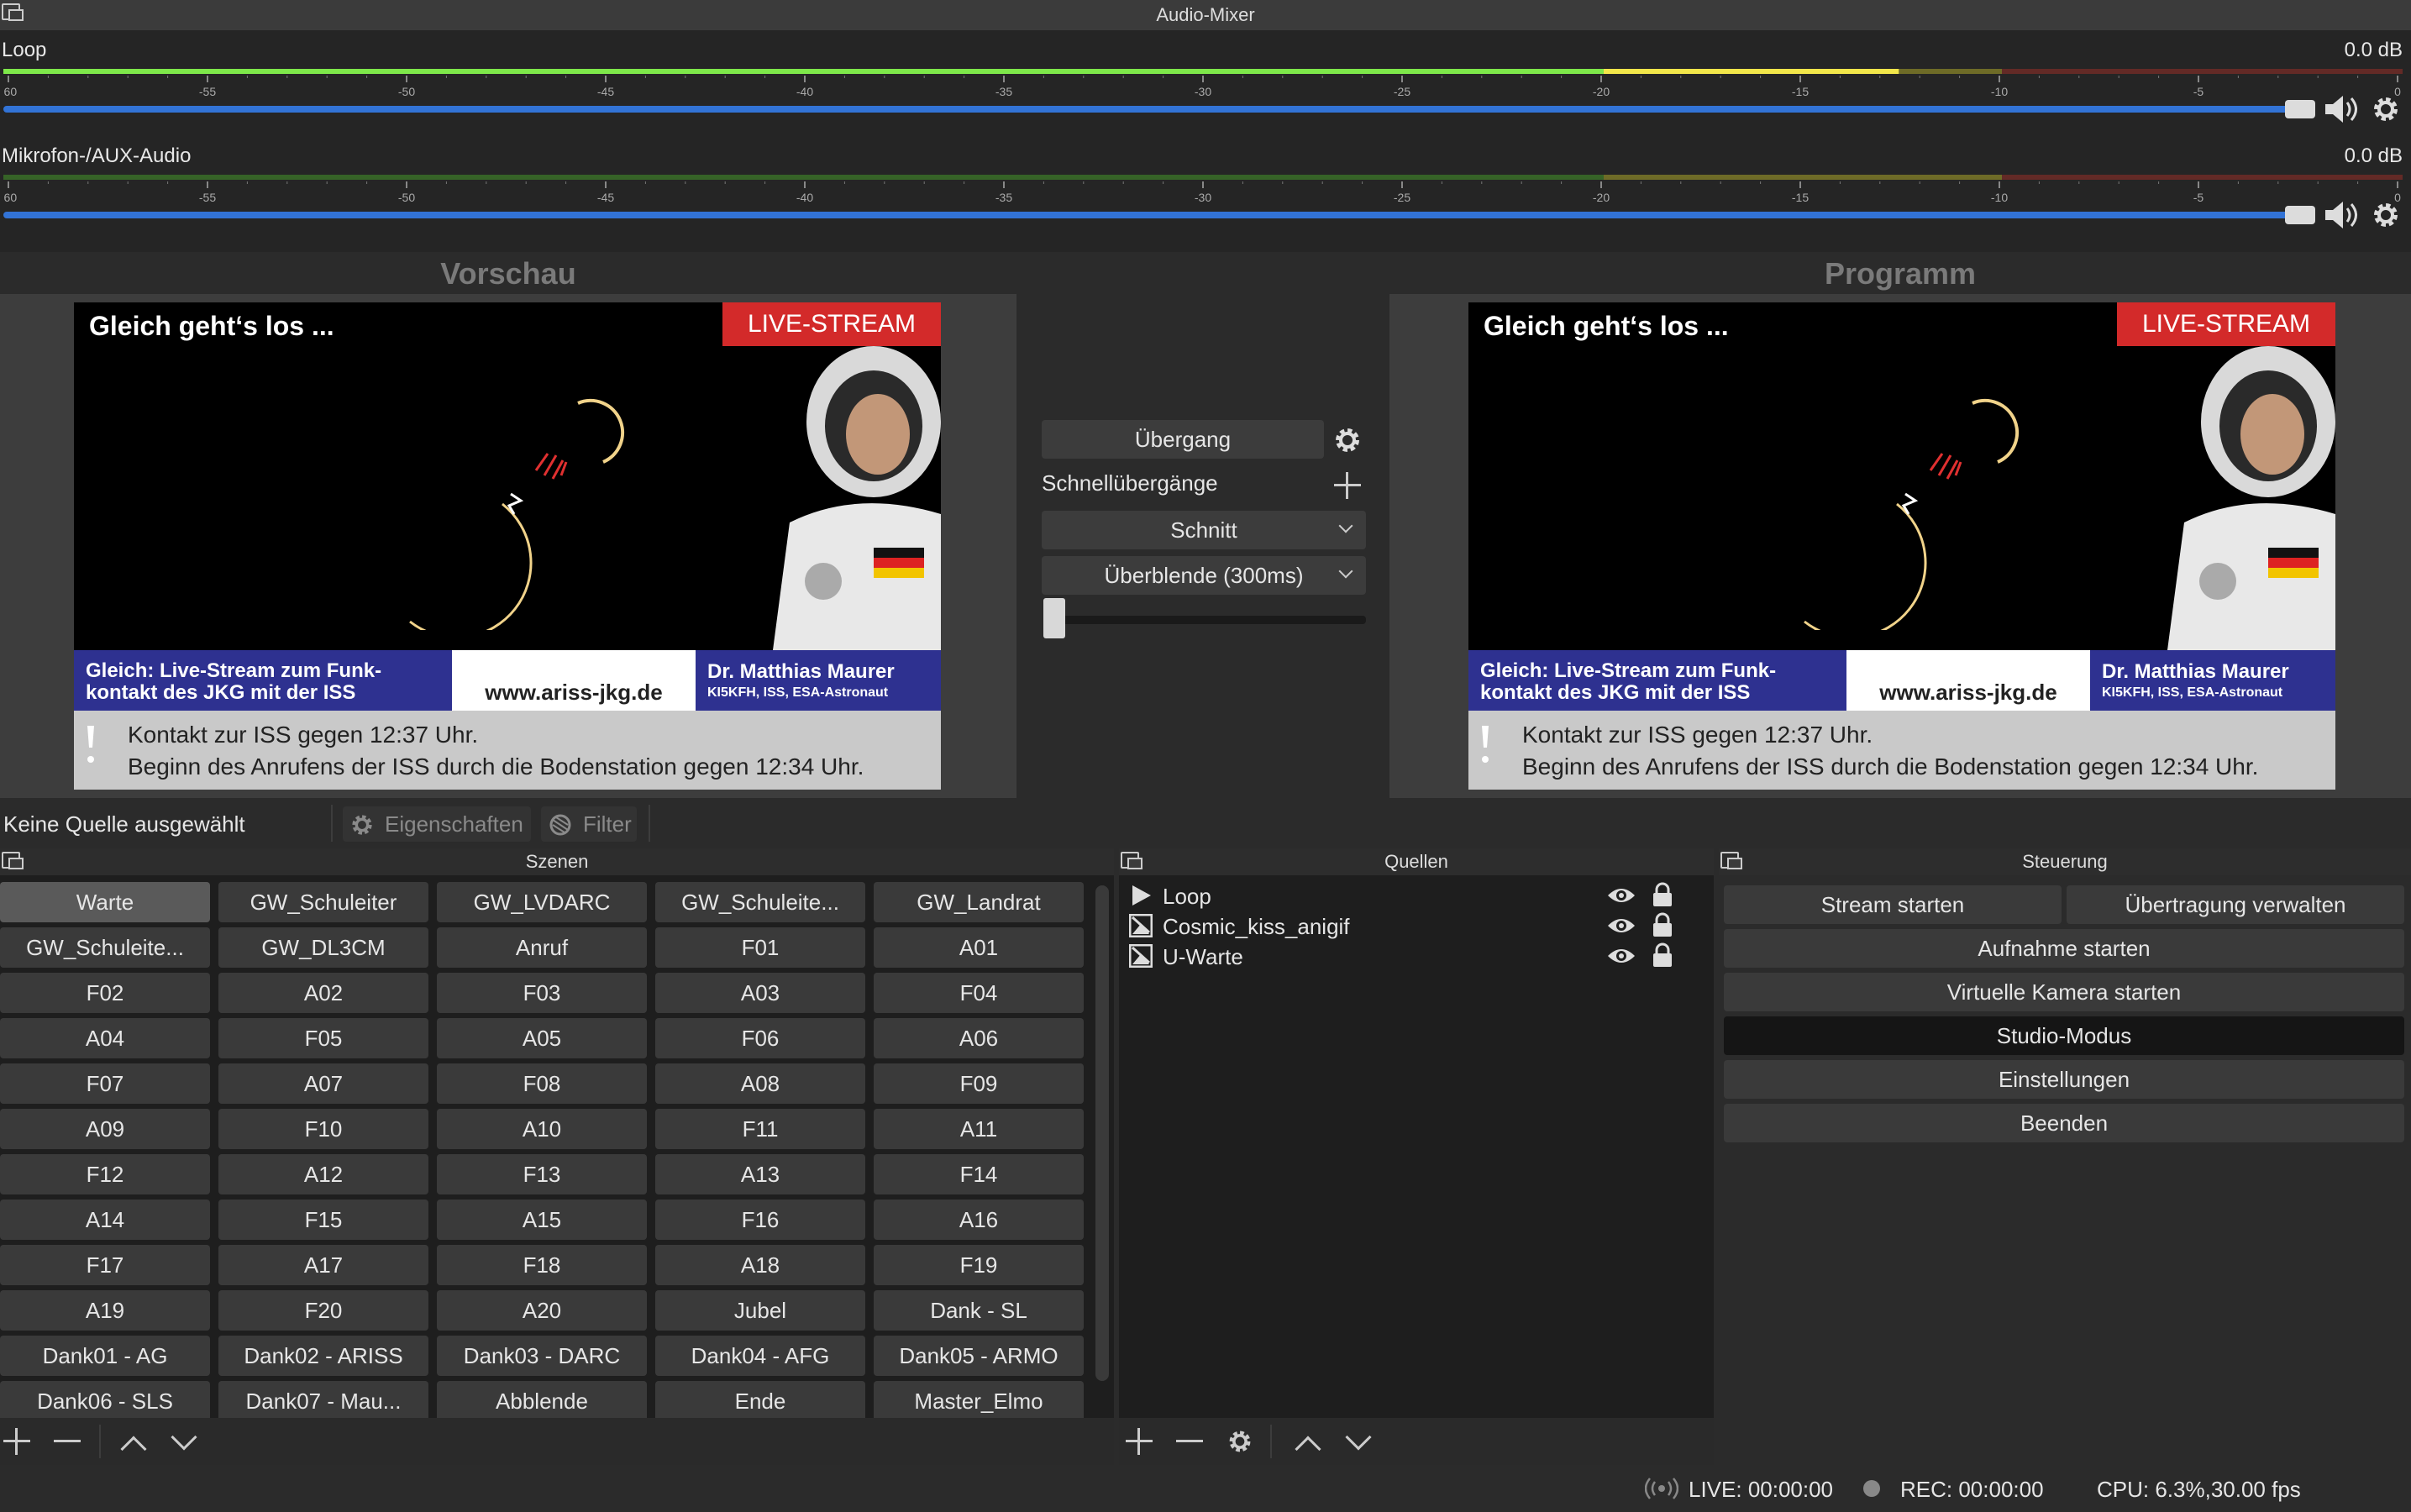  I want to click on add-source-icon, so click(1139, 1441).